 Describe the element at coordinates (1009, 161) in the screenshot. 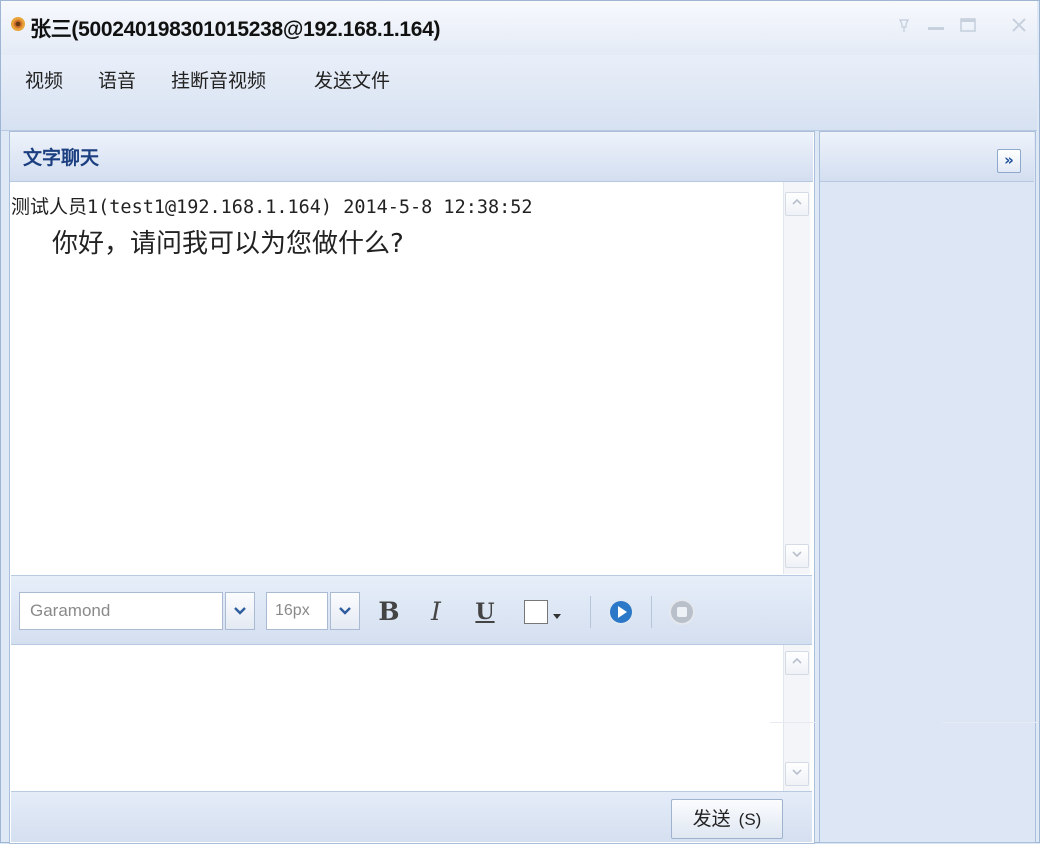

I see `expand-icon: »` at that location.